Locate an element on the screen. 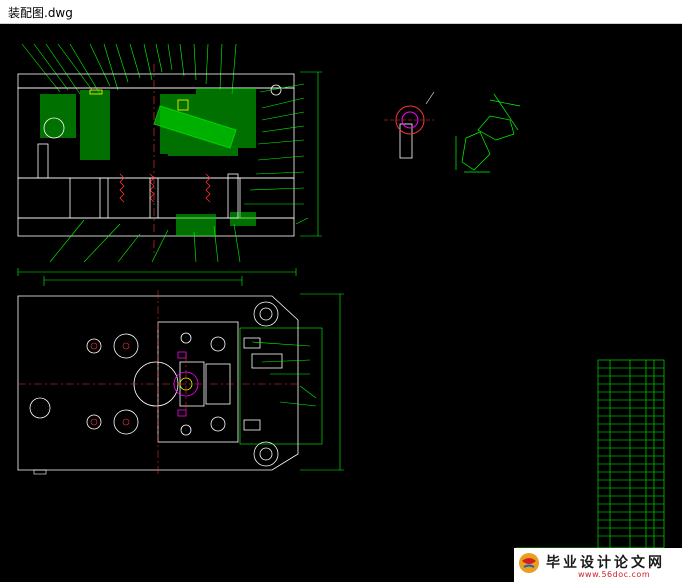  watermark-url: www.56doc.com is located at coordinates (614, 574).